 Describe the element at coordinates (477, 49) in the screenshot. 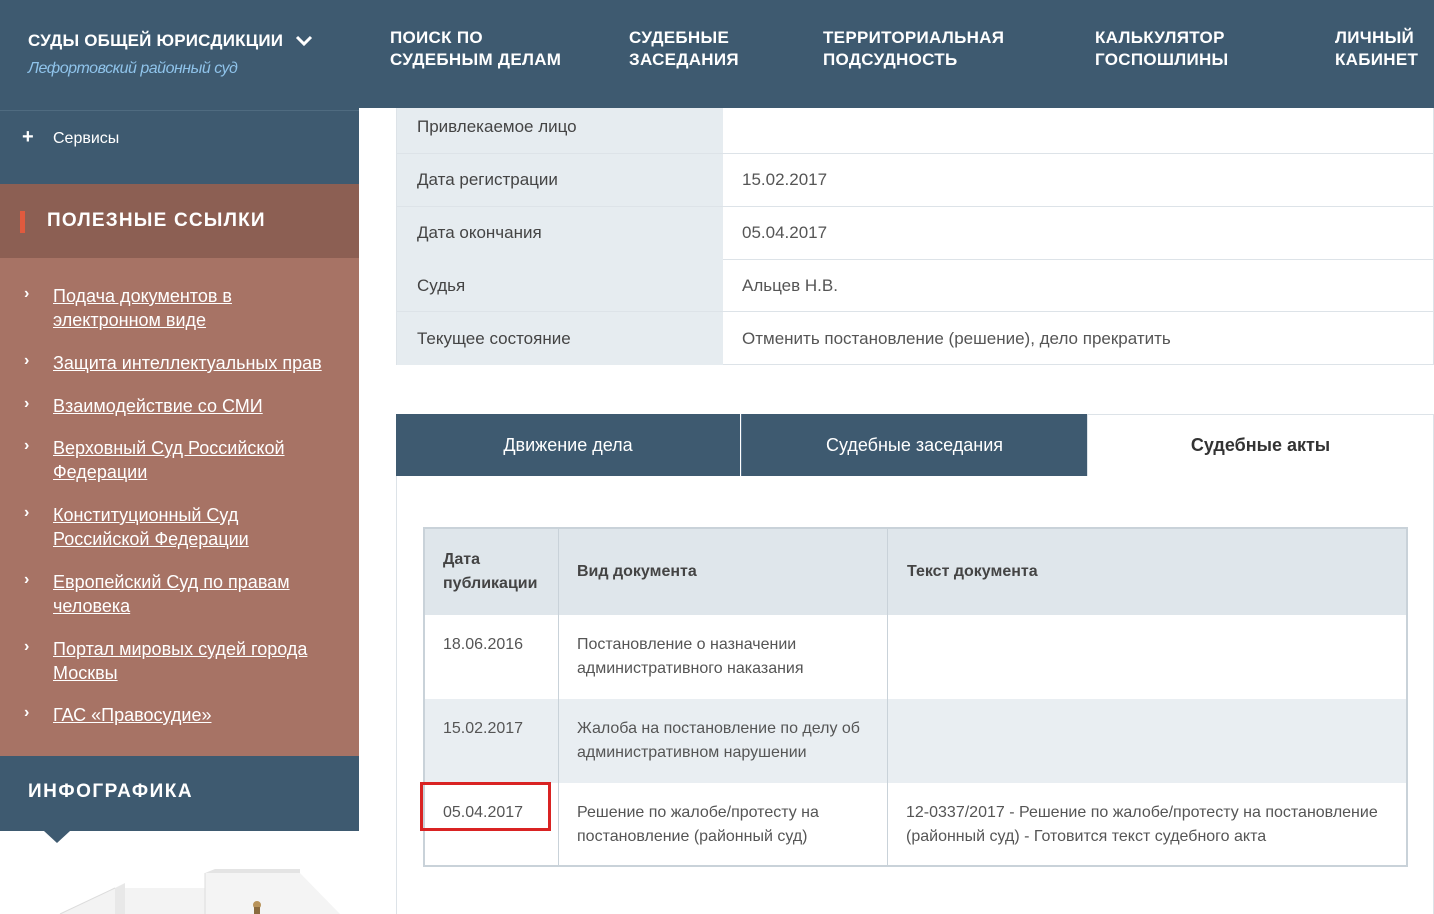

I see `nav-case-search: ПОИСК ПО СУДЕБНЫМ ДЕЛАМ` at that location.